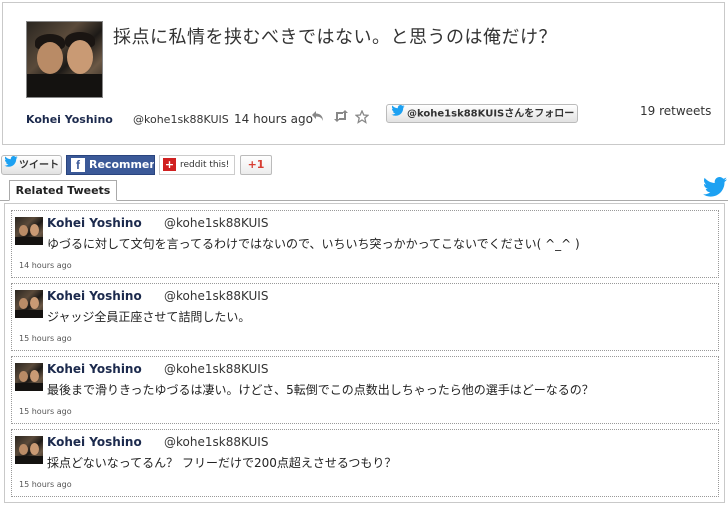 Image resolution: width=728 pixels, height=505 pixels. I want to click on gplus-button: +1, so click(256, 165).